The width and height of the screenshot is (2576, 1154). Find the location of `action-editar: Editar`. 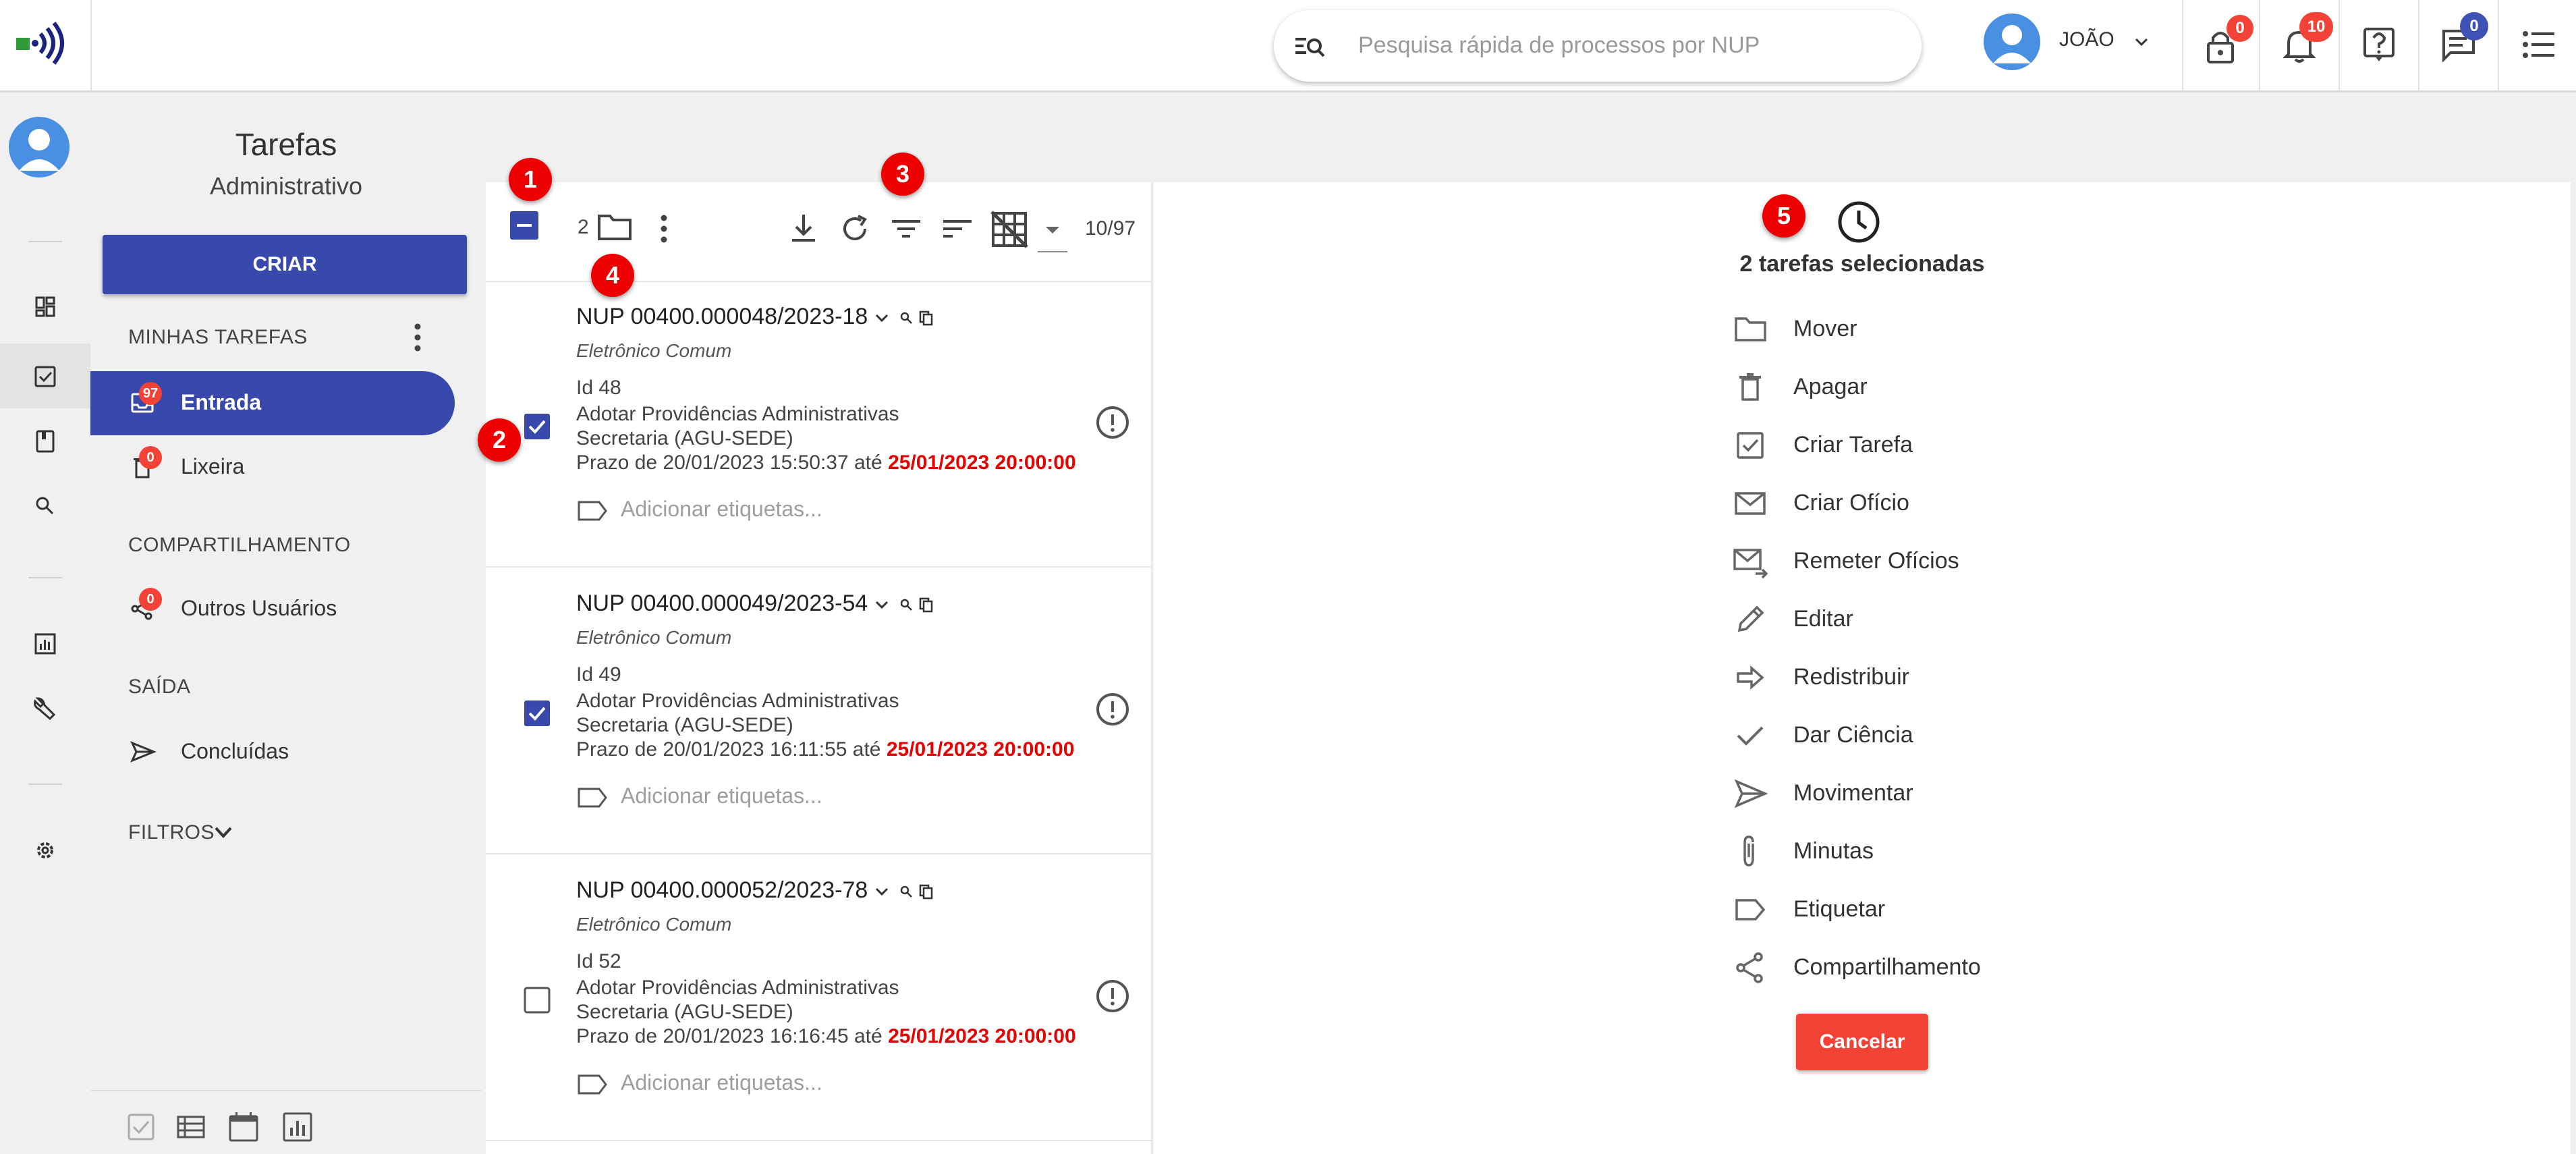

action-editar: Editar is located at coordinates (1901, 618).